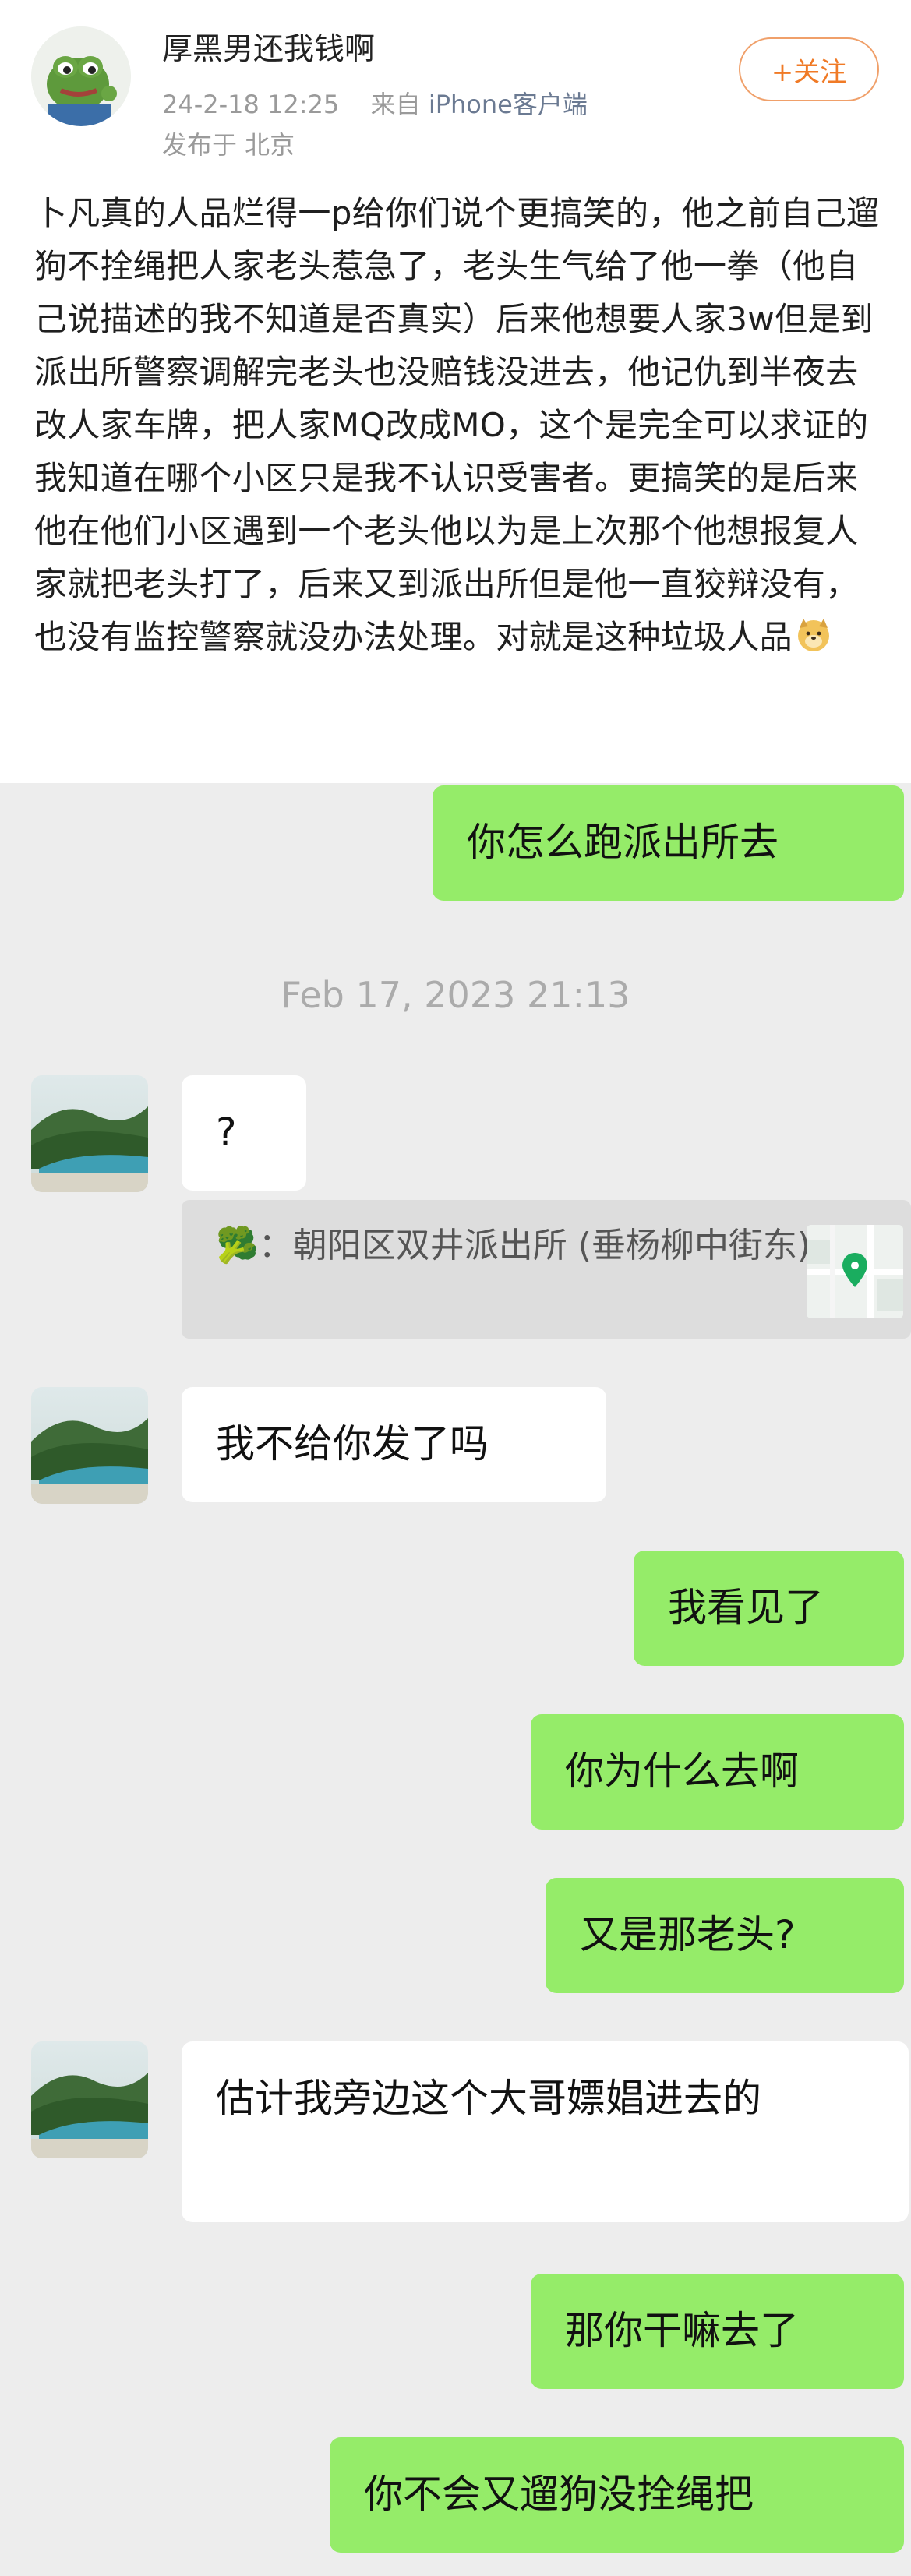 This screenshot has height=2576, width=911. Describe the element at coordinates (227, 1132) in the screenshot. I see `message-text: ?` at that location.